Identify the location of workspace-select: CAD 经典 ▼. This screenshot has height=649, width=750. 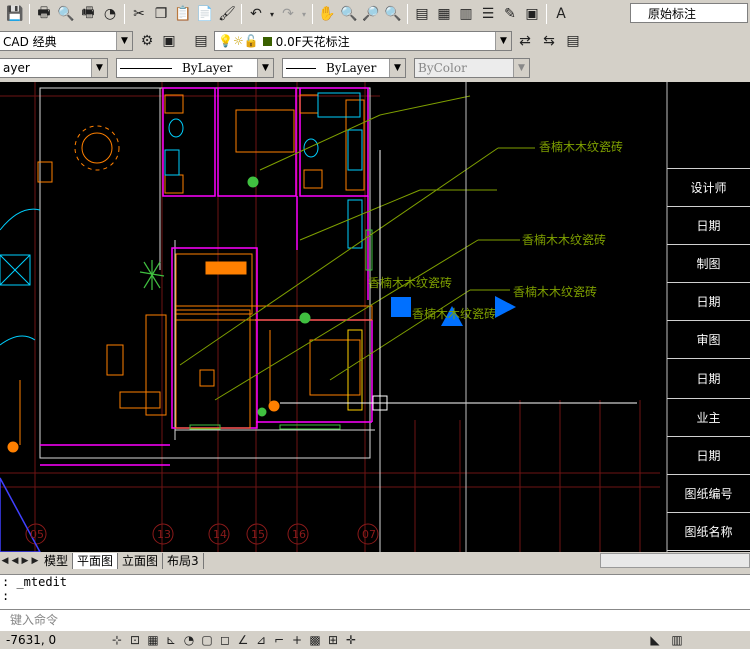
(66, 41).